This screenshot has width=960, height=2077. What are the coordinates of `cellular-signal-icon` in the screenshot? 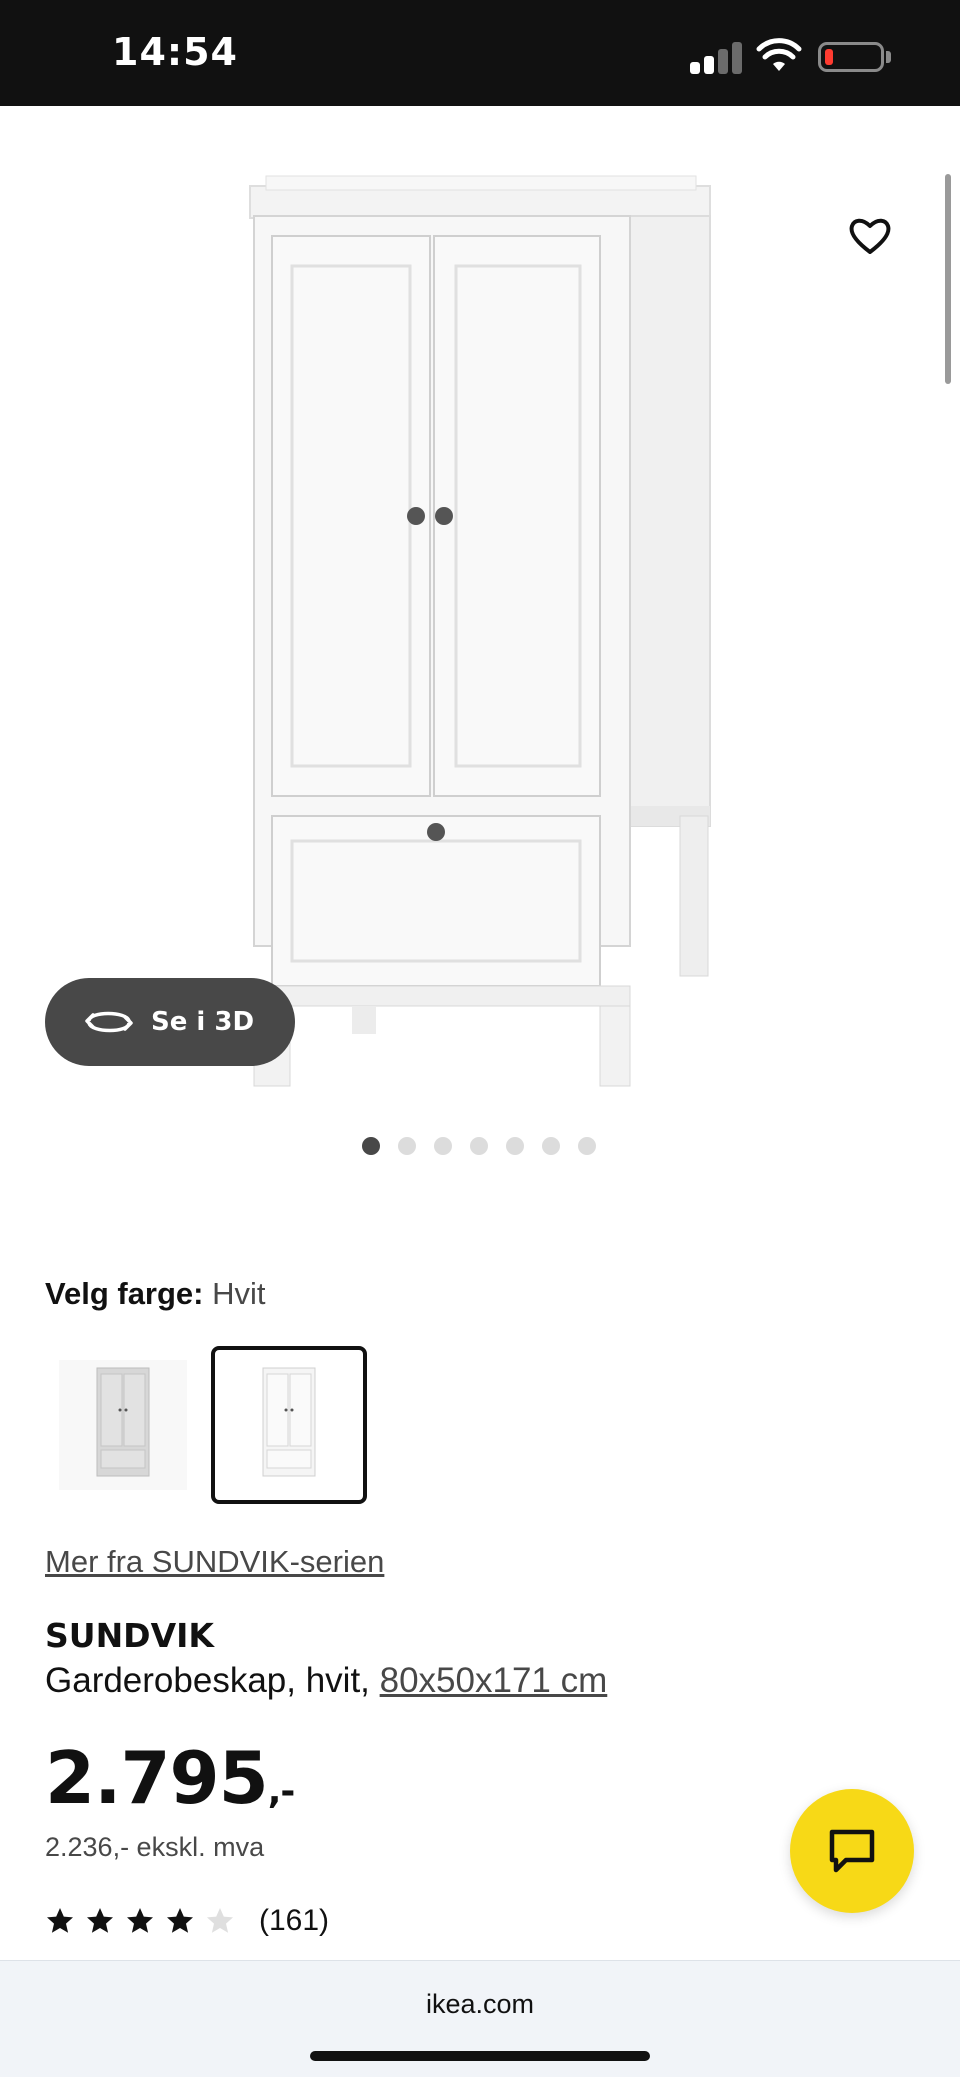 It's located at (716, 57).